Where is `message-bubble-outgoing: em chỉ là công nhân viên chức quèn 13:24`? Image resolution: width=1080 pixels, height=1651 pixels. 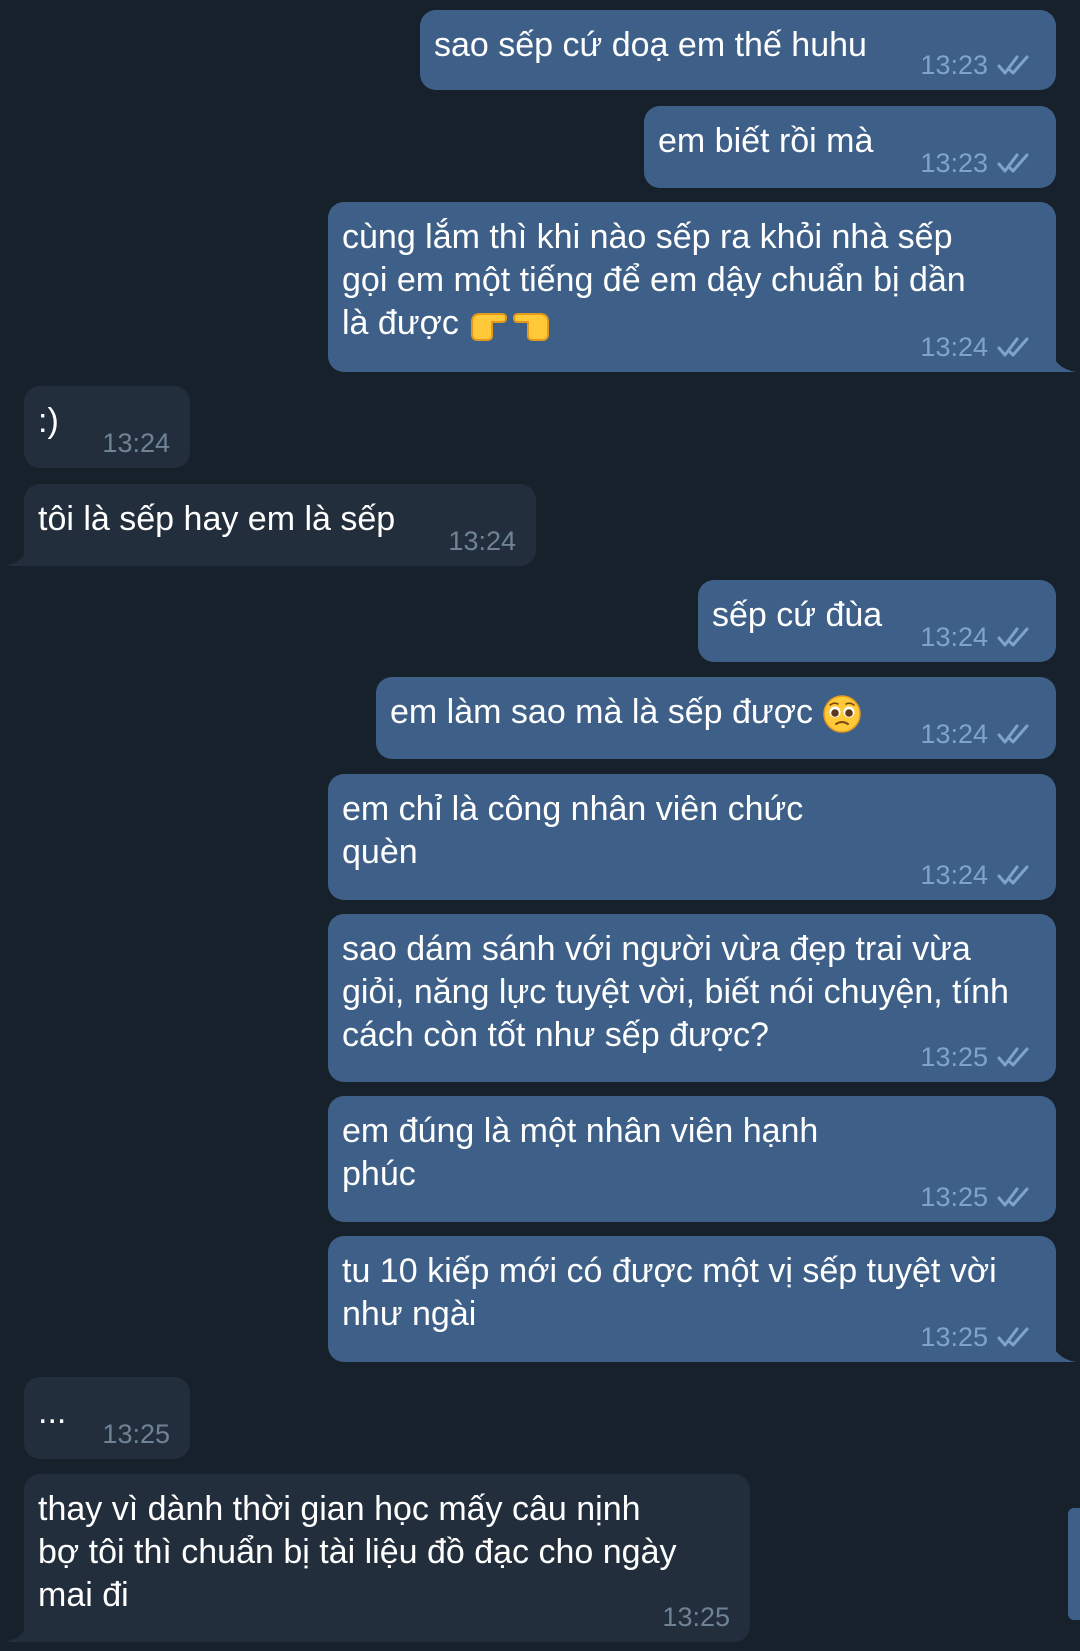 message-bubble-outgoing: em chỉ là công nhân viên chức quèn 13:24 is located at coordinates (692, 837).